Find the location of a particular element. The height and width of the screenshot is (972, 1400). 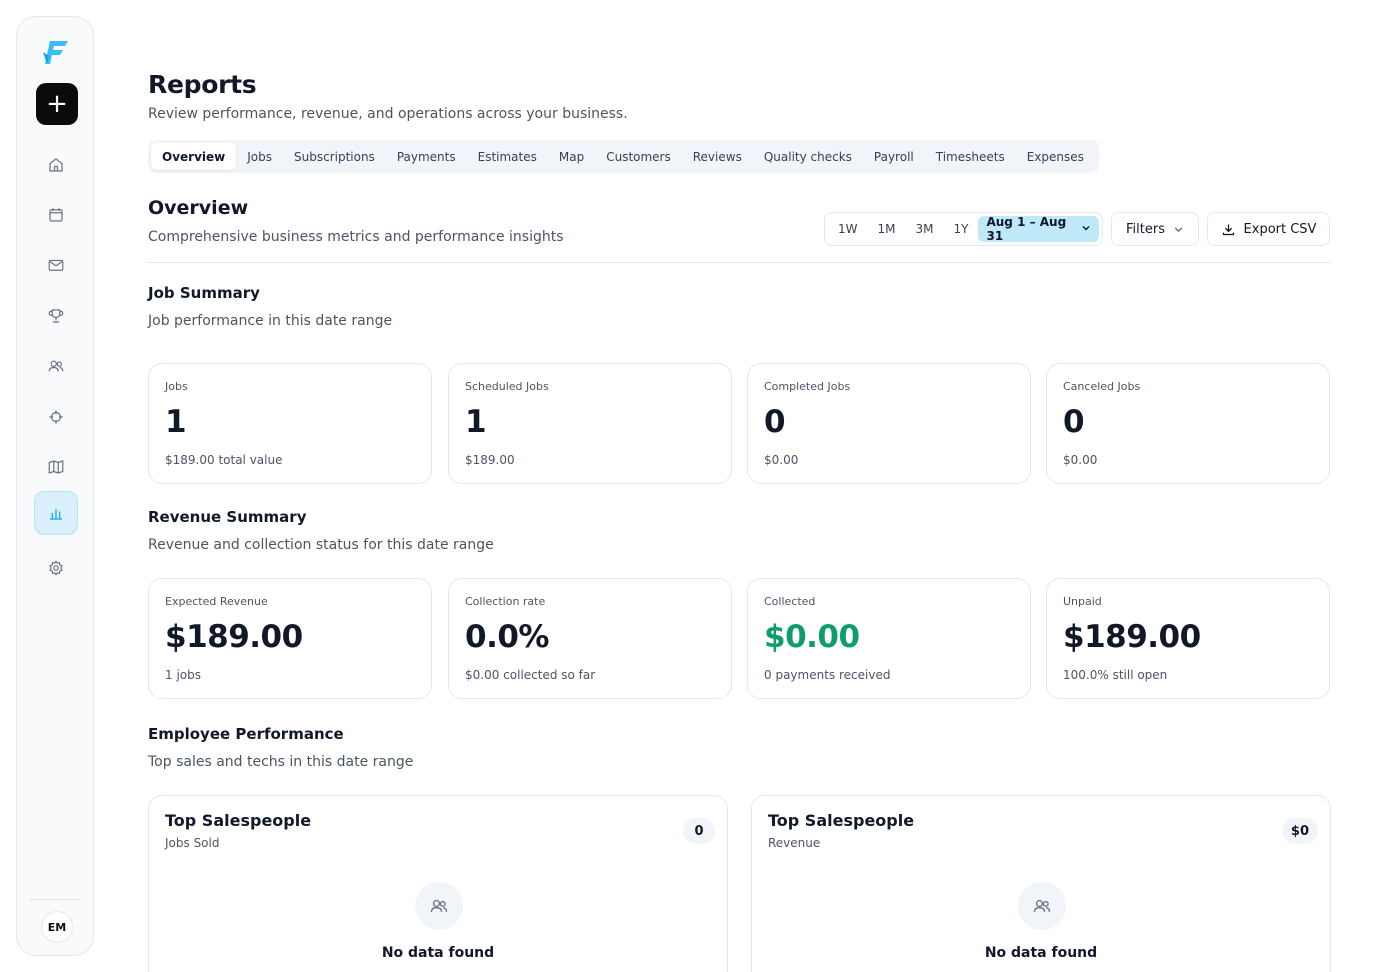

nav-mail is located at coordinates (56, 265).